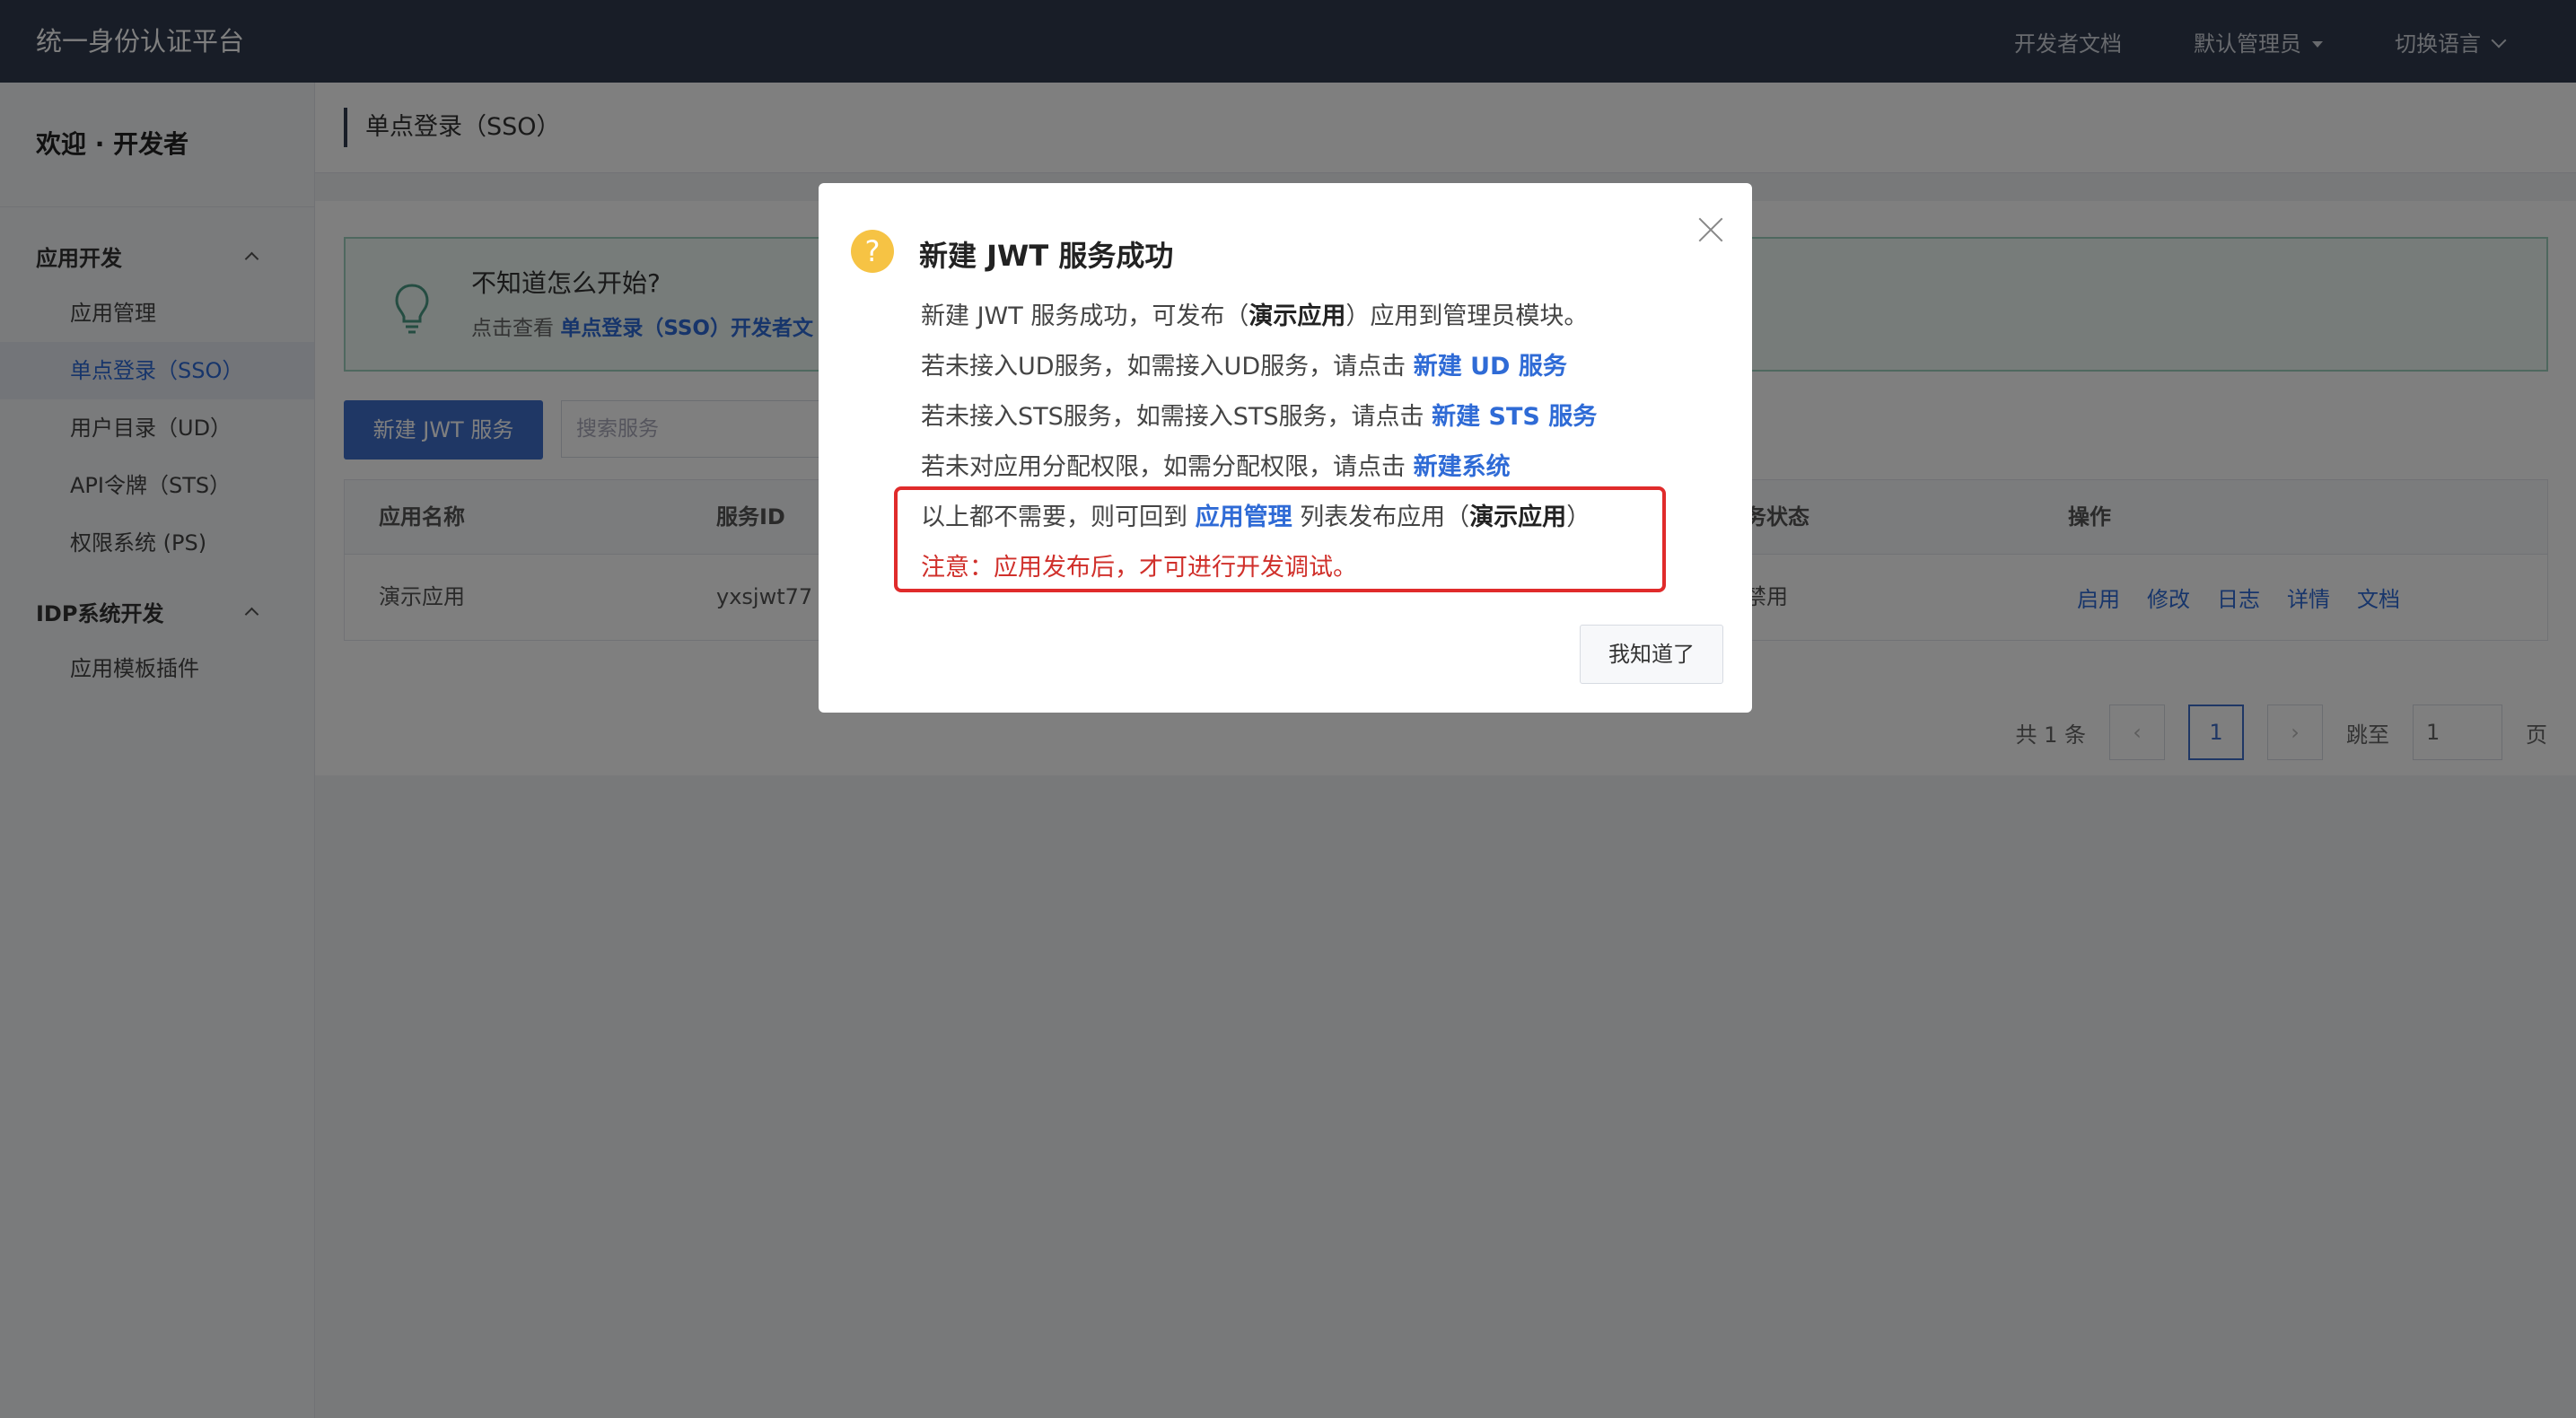 The height and width of the screenshot is (1418, 2576). Describe the element at coordinates (1163, 367) in the screenshot. I see `line2-text: 若未接入UD服务，如需接入UD服务，请点击` at that location.